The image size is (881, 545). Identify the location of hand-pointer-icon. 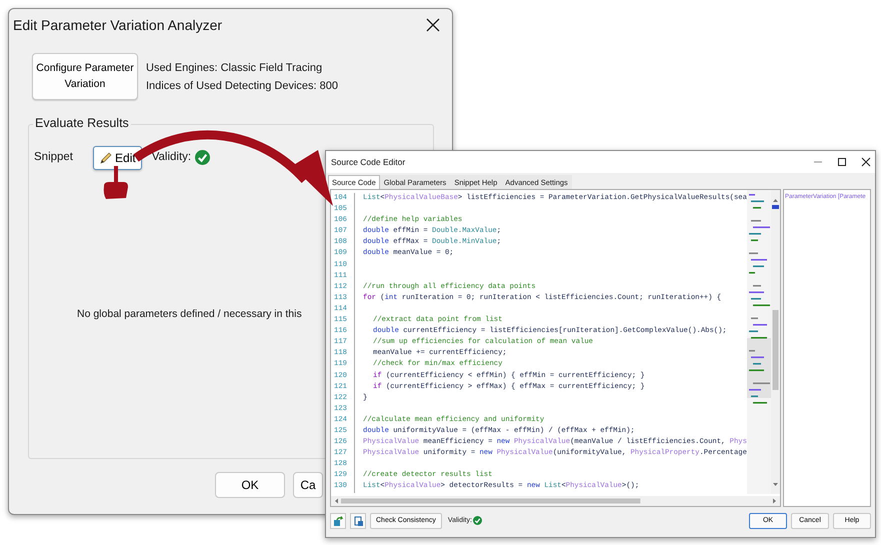
(116, 182).